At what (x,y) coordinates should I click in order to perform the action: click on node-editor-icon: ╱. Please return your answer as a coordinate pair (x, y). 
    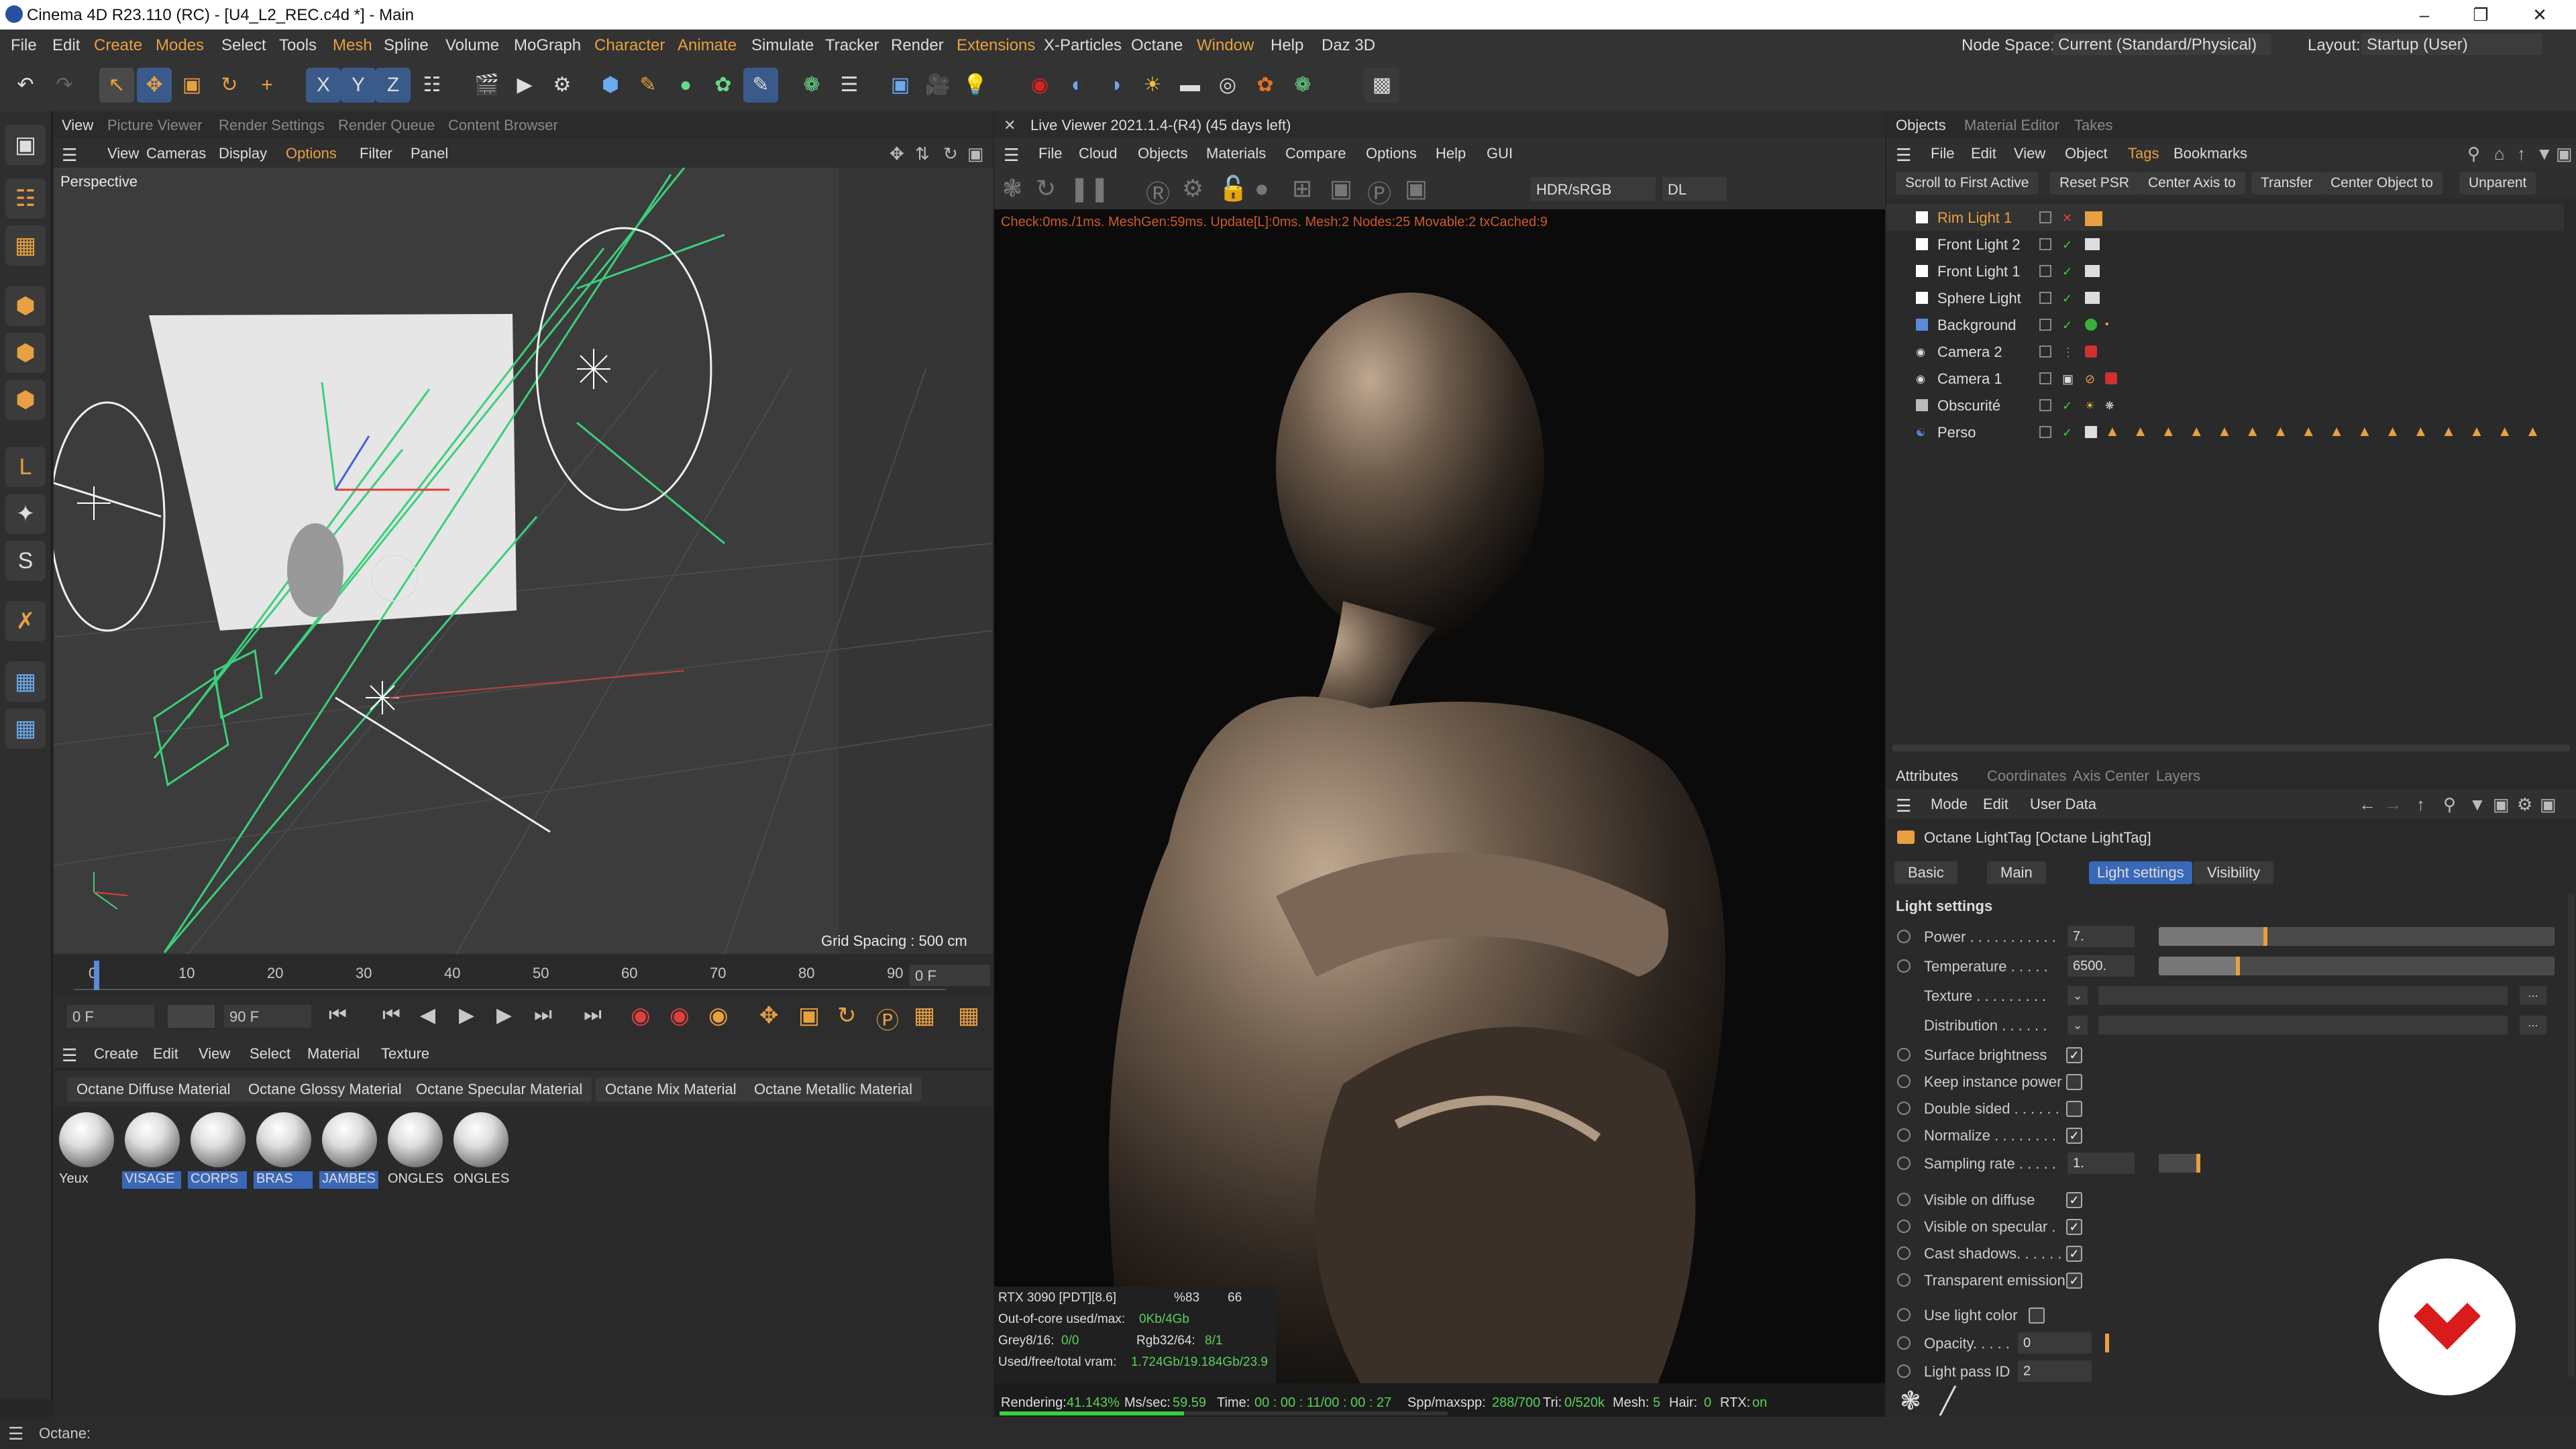
    Looking at the image, I should click on (1947, 1401).